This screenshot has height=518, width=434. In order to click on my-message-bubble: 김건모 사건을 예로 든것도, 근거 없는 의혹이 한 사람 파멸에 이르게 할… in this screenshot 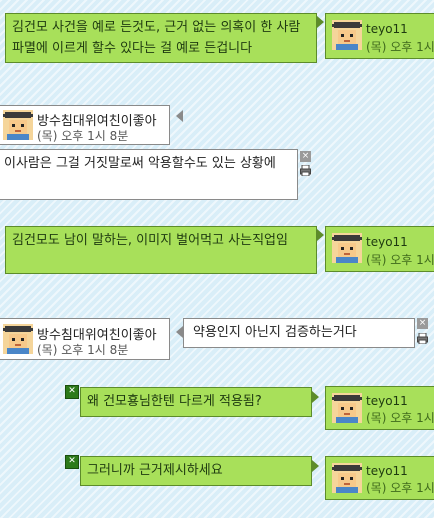, I will do `click(161, 38)`.